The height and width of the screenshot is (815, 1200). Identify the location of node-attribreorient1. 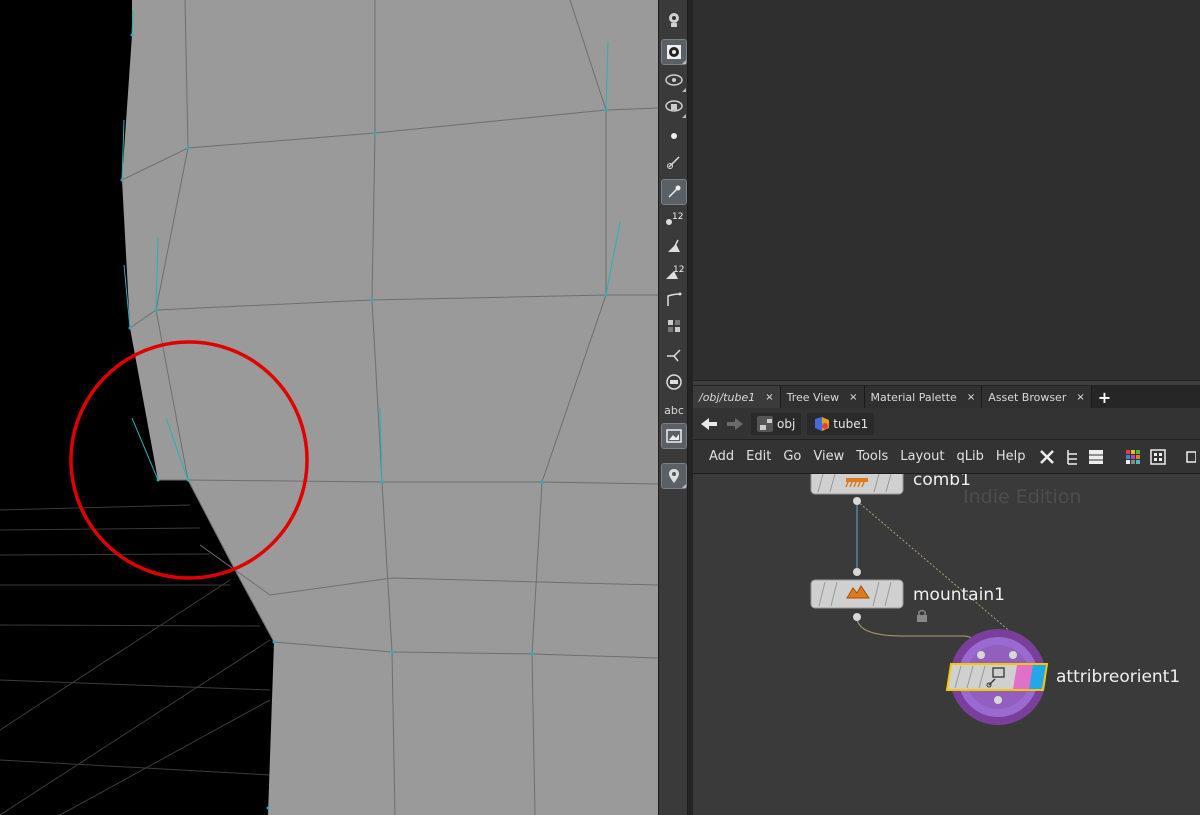
(997, 677).